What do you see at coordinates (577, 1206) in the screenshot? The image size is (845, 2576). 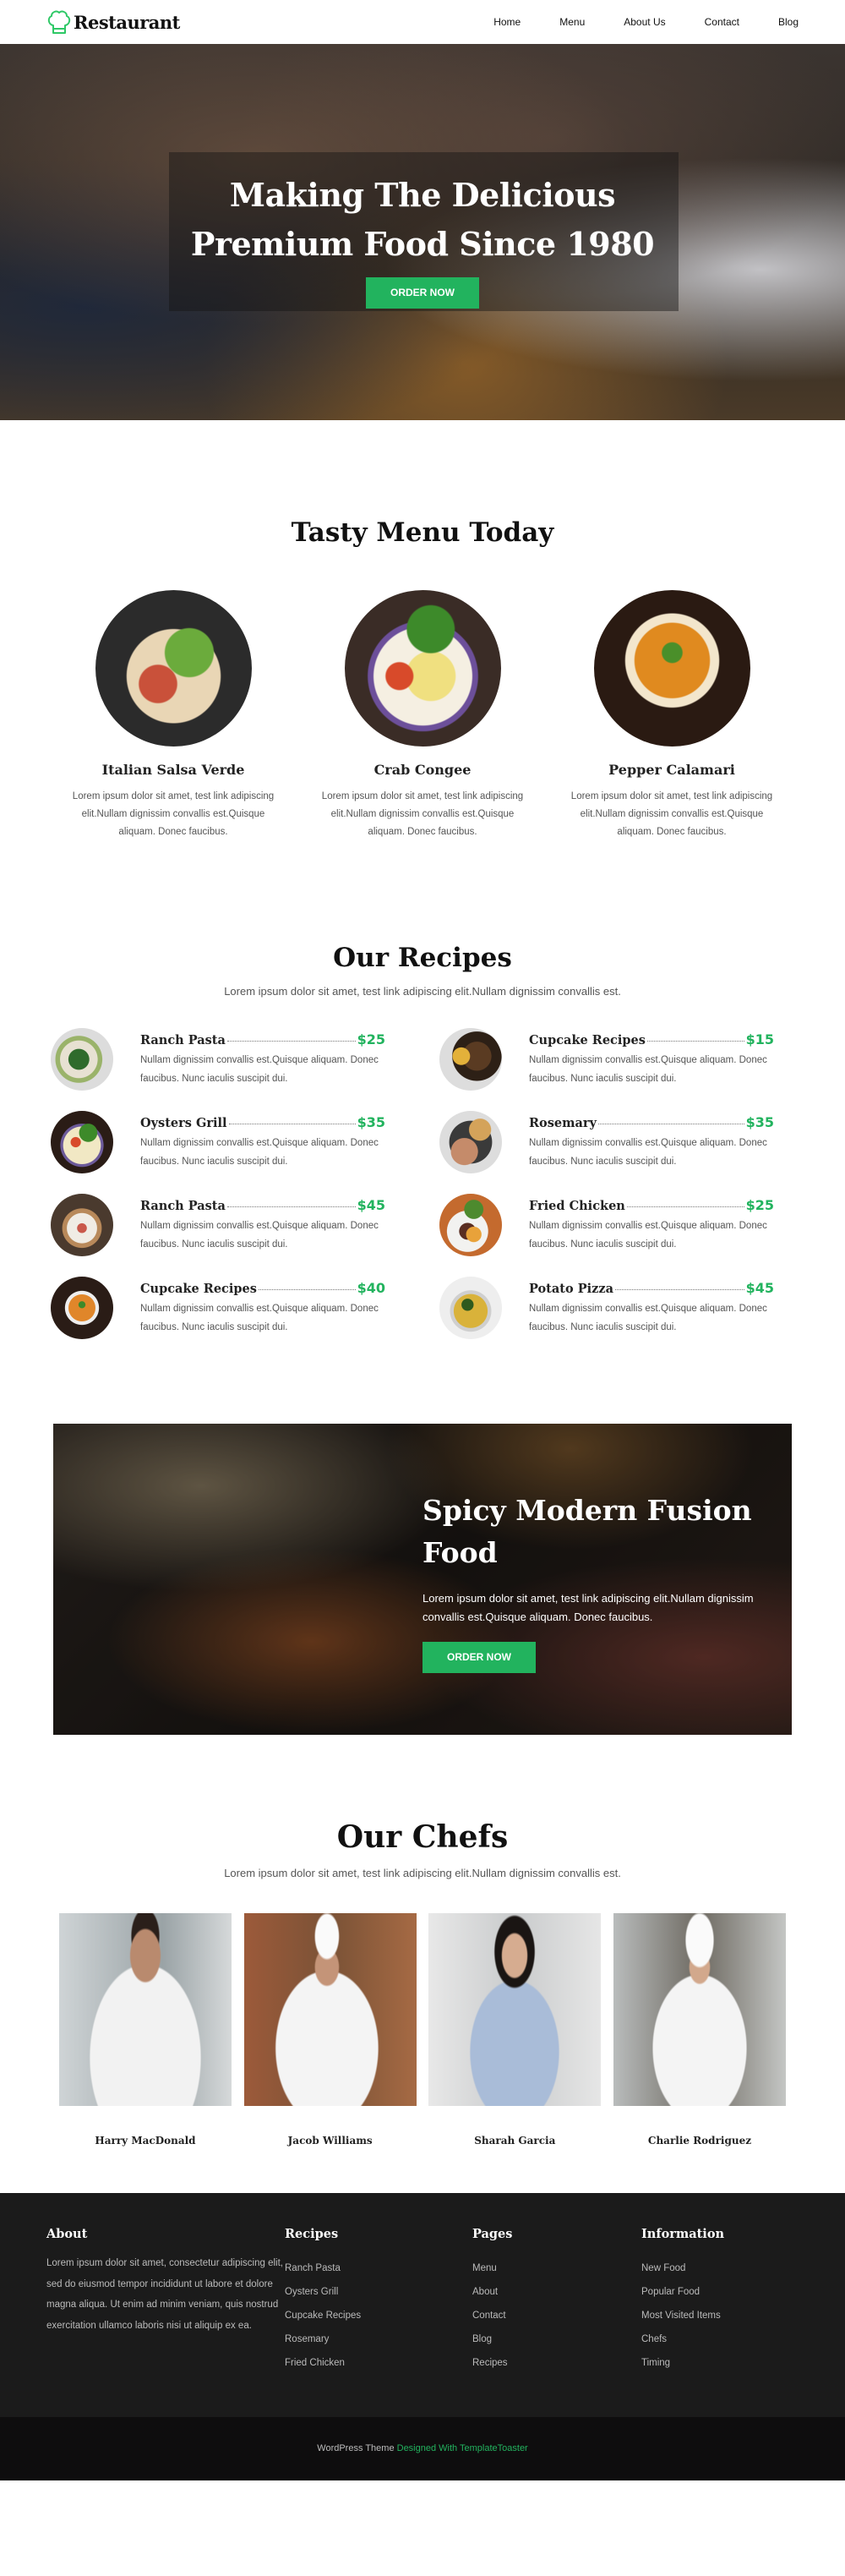 I see `recipe-name: Fried Chicken` at bounding box center [577, 1206].